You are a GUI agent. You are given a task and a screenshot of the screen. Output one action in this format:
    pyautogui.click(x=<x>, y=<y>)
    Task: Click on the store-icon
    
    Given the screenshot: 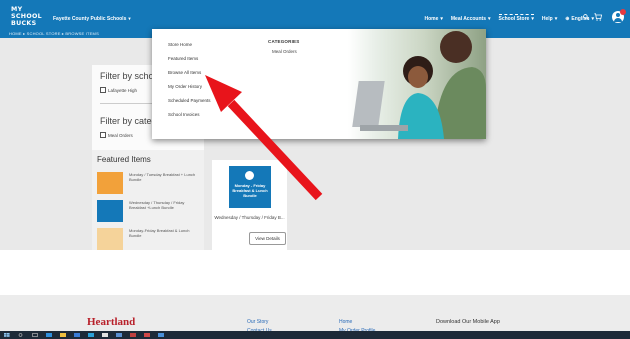 What is the action you would take?
    pyautogui.click(x=91, y=335)
    